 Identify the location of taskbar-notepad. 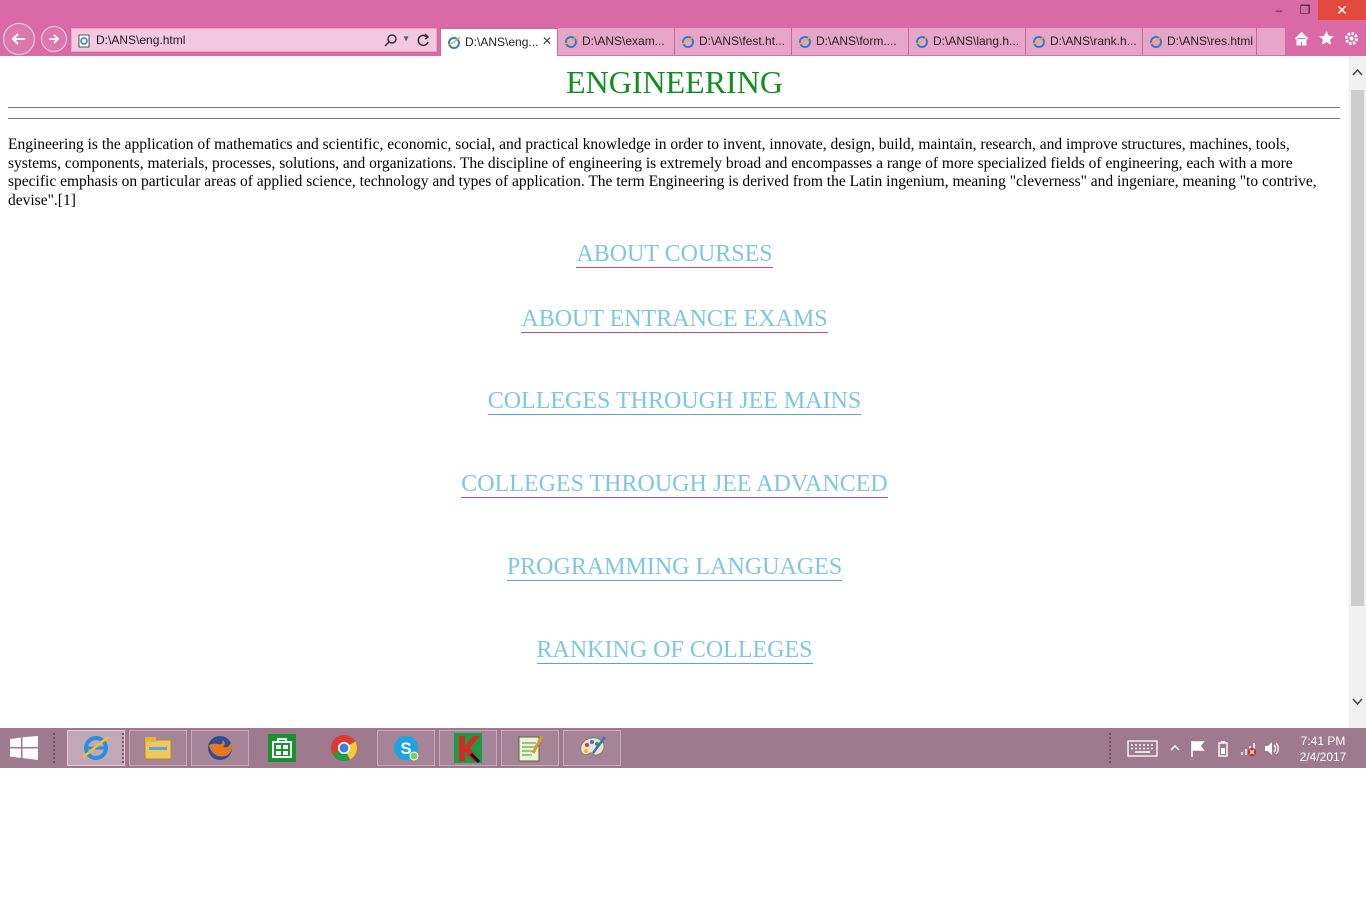
(530, 748).